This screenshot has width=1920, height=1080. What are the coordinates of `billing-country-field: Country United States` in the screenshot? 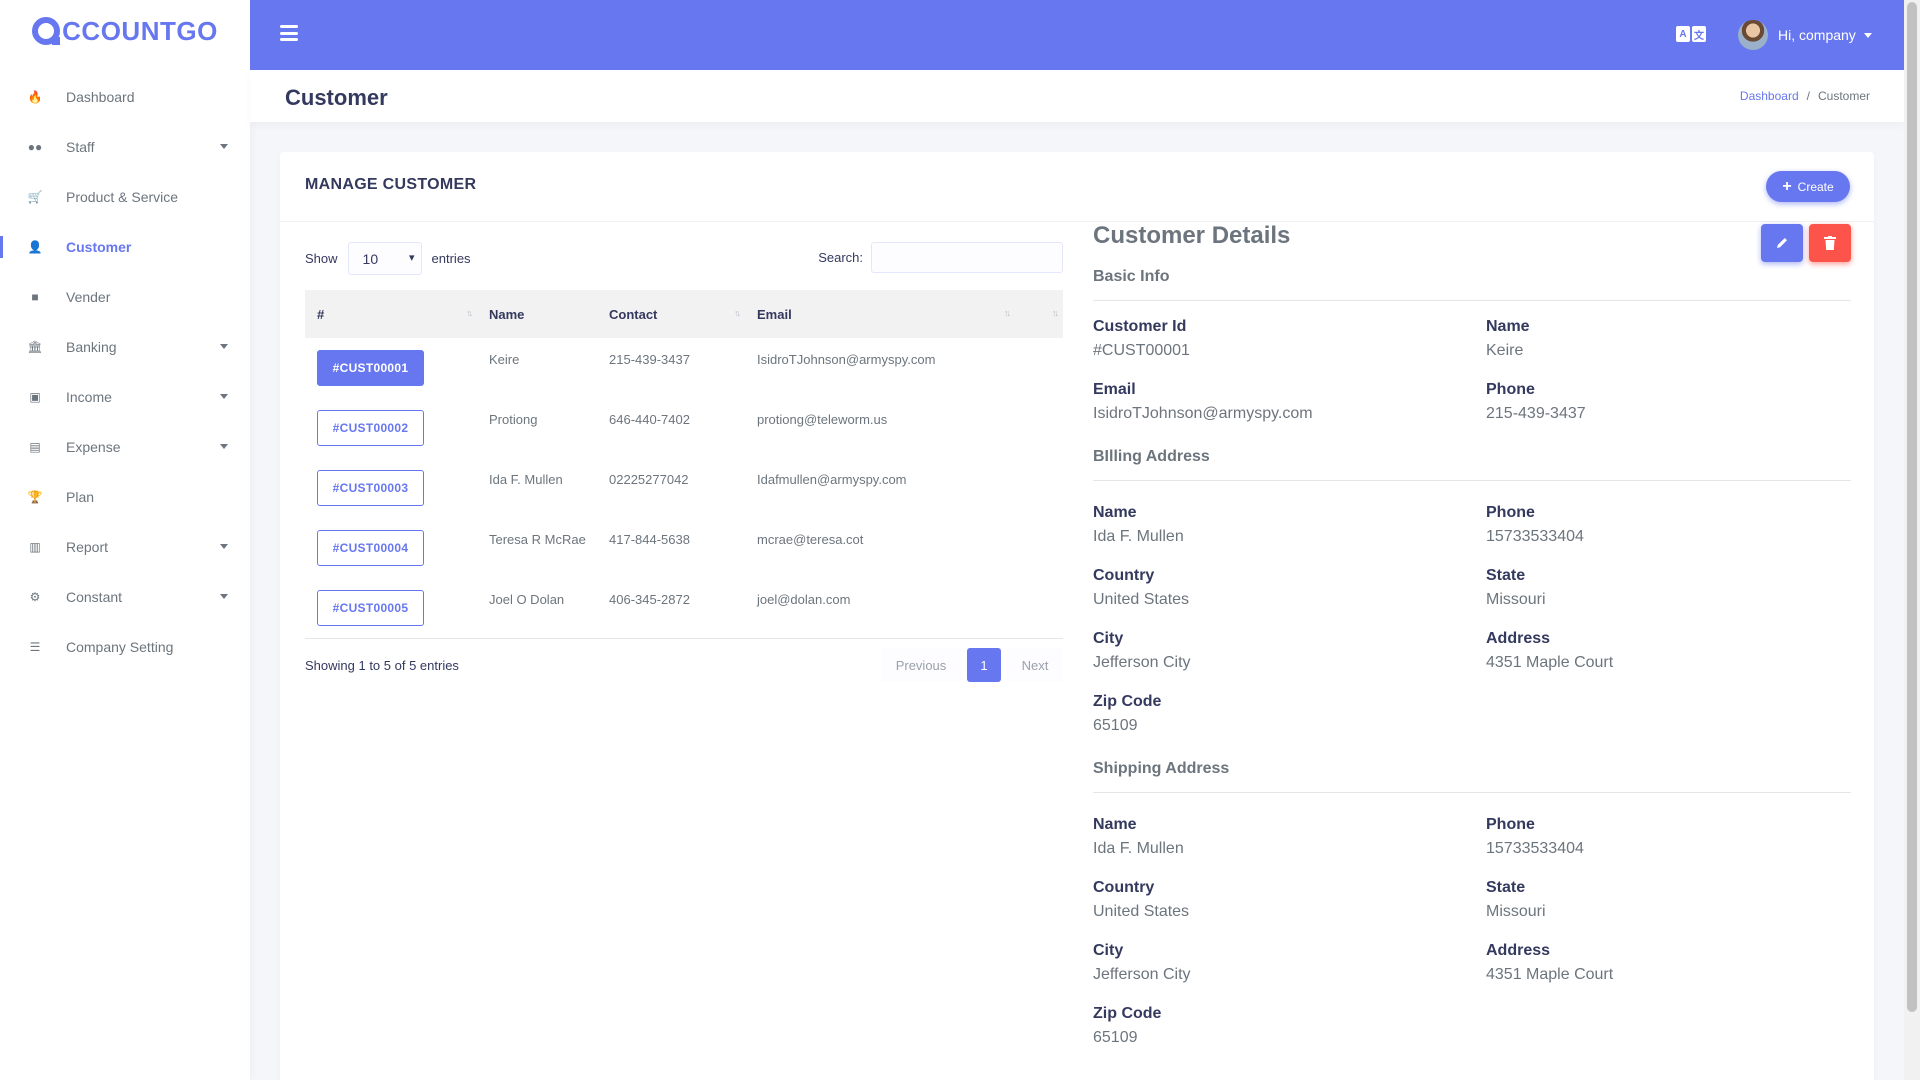 It's located at (1141, 587).